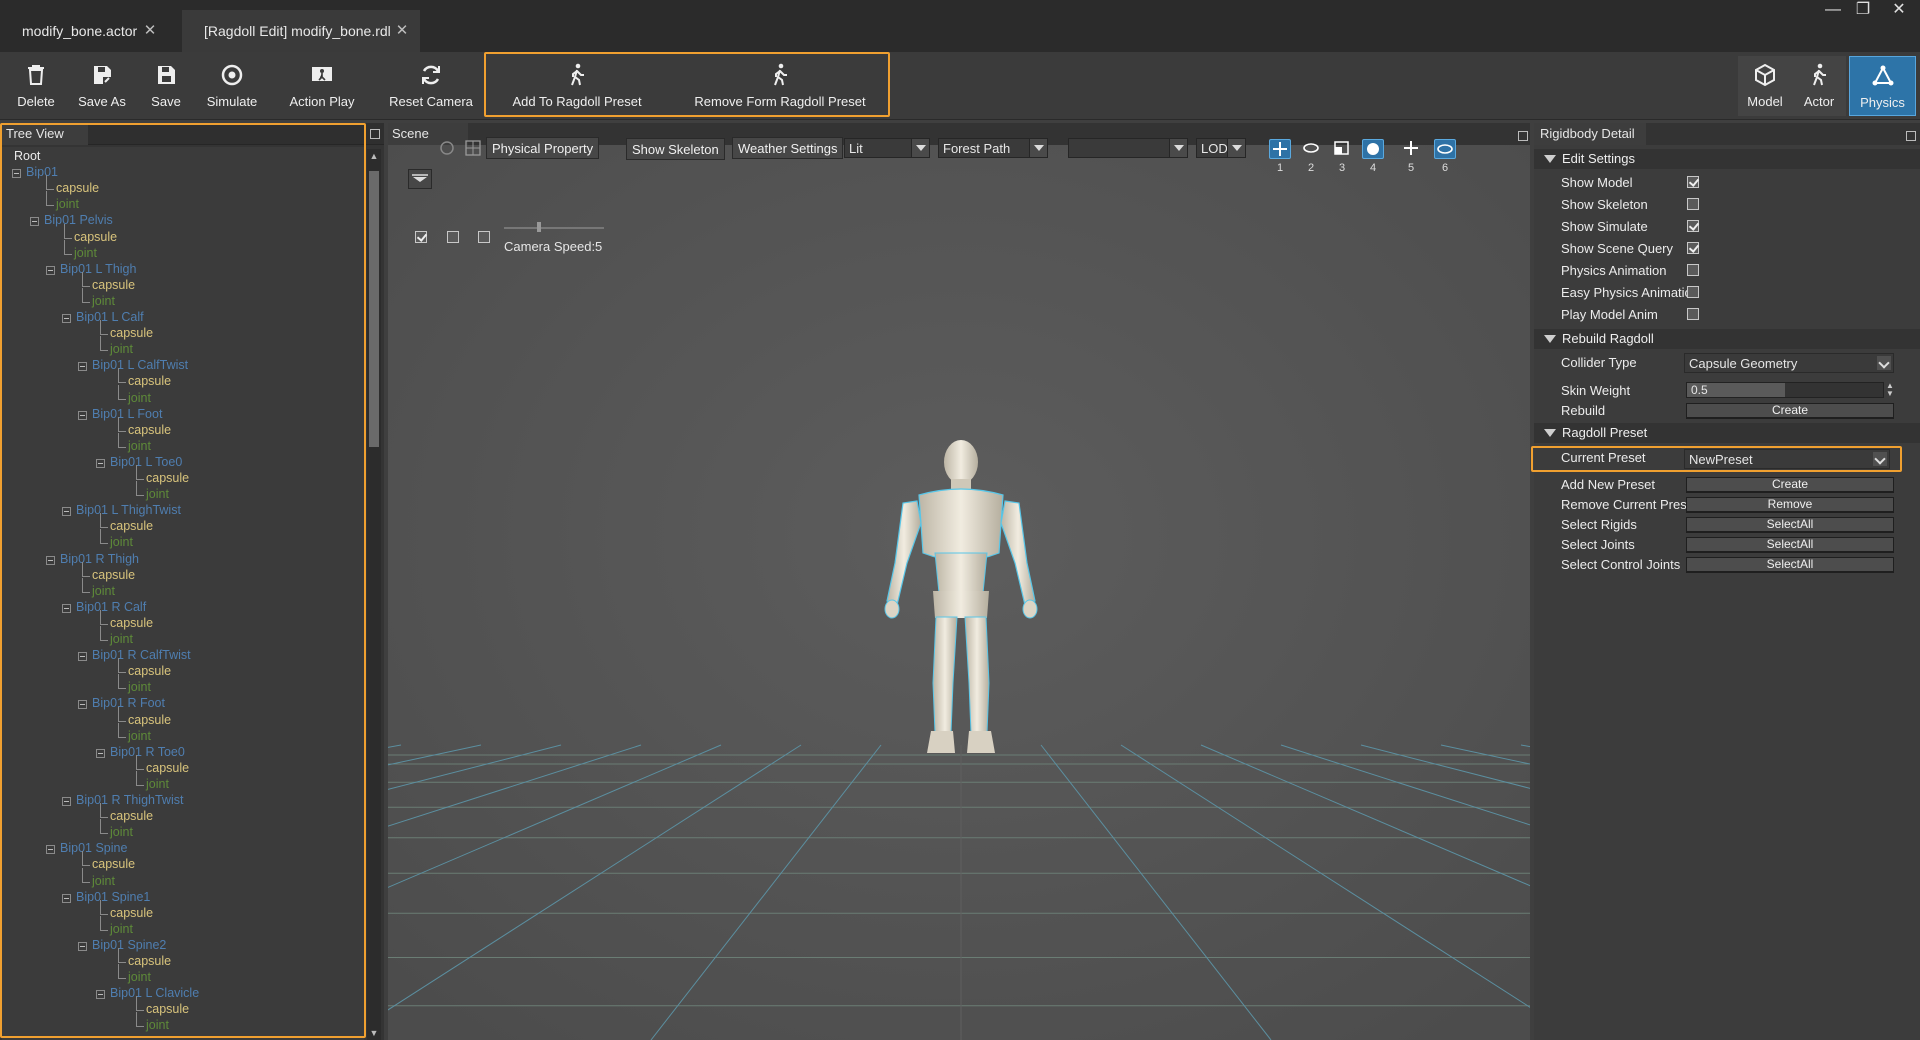 The image size is (1920, 1040). Describe the element at coordinates (887, 148) in the screenshot. I see `lighting-mode-dropdown: Lit` at that location.